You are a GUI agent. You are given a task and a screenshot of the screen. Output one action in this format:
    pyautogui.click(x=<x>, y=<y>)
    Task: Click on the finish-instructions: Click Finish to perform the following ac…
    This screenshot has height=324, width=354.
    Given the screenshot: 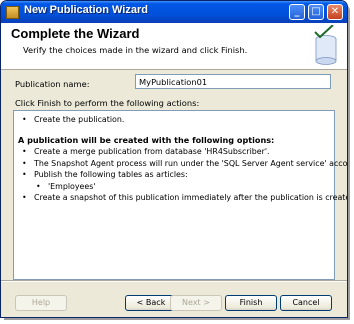 What is the action you would take?
    pyautogui.click(x=107, y=103)
    